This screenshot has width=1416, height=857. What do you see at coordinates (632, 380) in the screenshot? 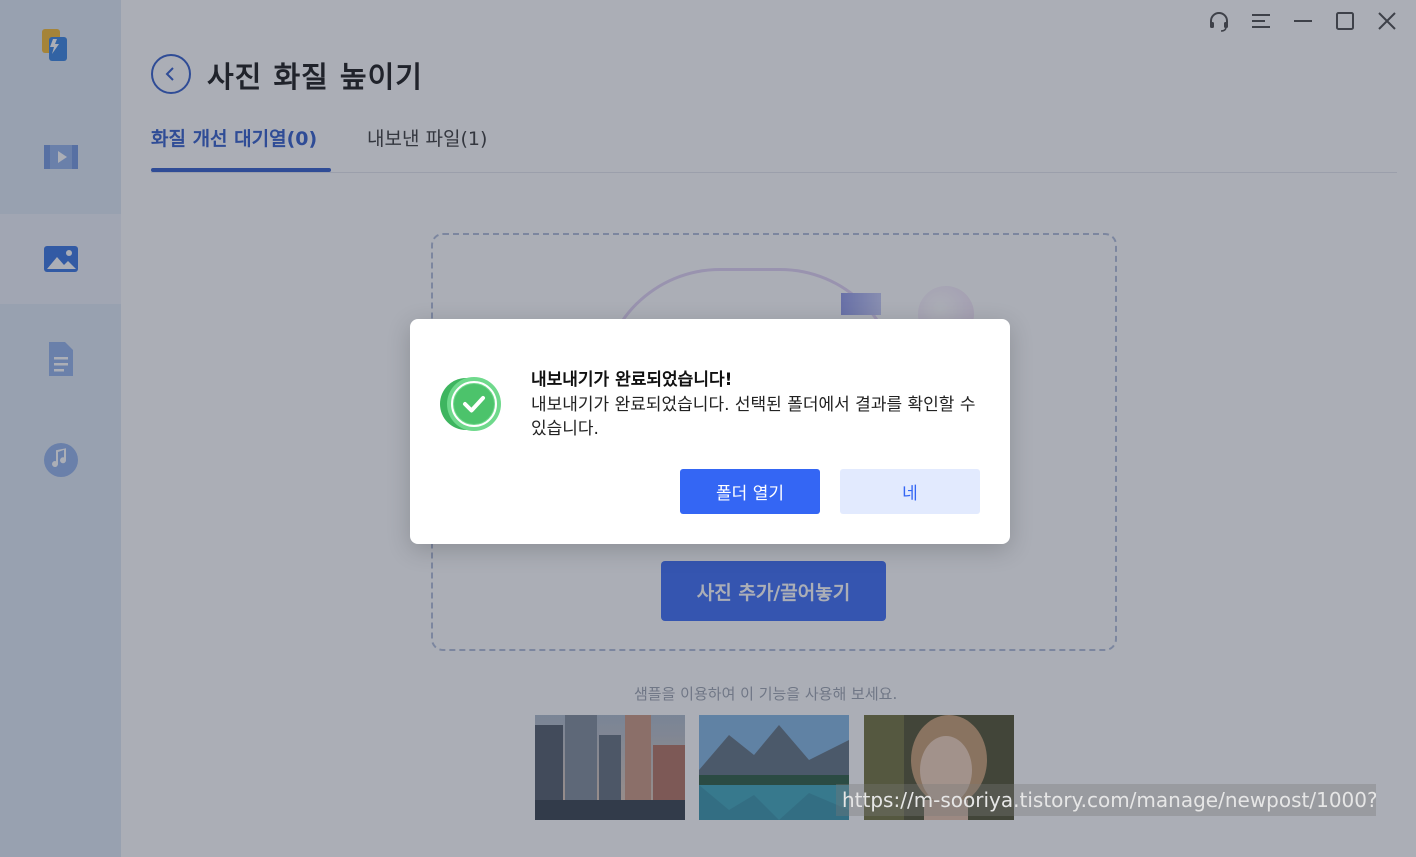
I see `dialog-title: 내보내기가 완료되었습니다!` at bounding box center [632, 380].